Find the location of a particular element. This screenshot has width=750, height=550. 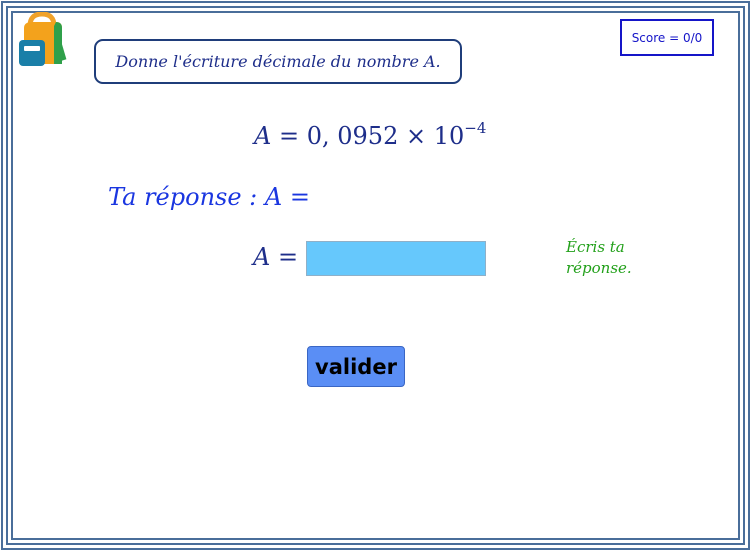

answer-input is located at coordinates (396, 258).